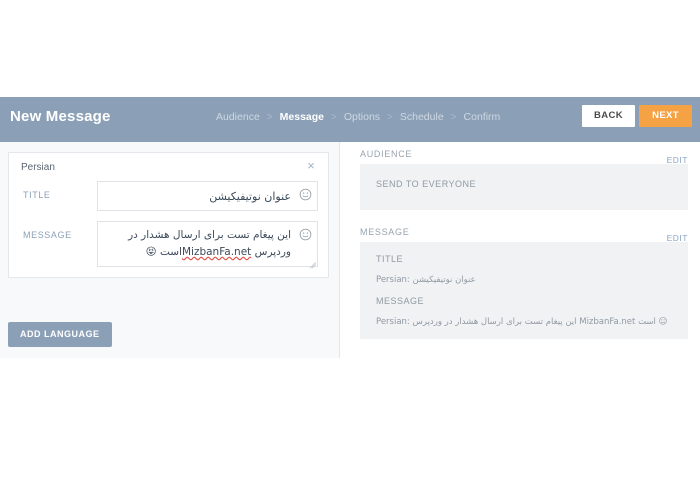 The height and width of the screenshot is (500, 700). Describe the element at coordinates (677, 160) in the screenshot. I see `audience-edit-link: EDIT` at that location.